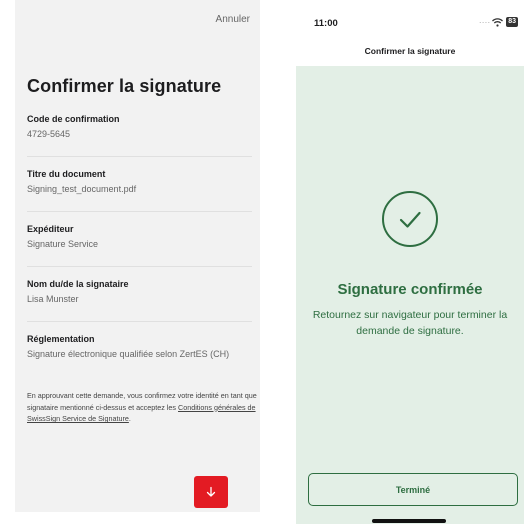  I want to click on field-value: Signature Service, so click(63, 244).